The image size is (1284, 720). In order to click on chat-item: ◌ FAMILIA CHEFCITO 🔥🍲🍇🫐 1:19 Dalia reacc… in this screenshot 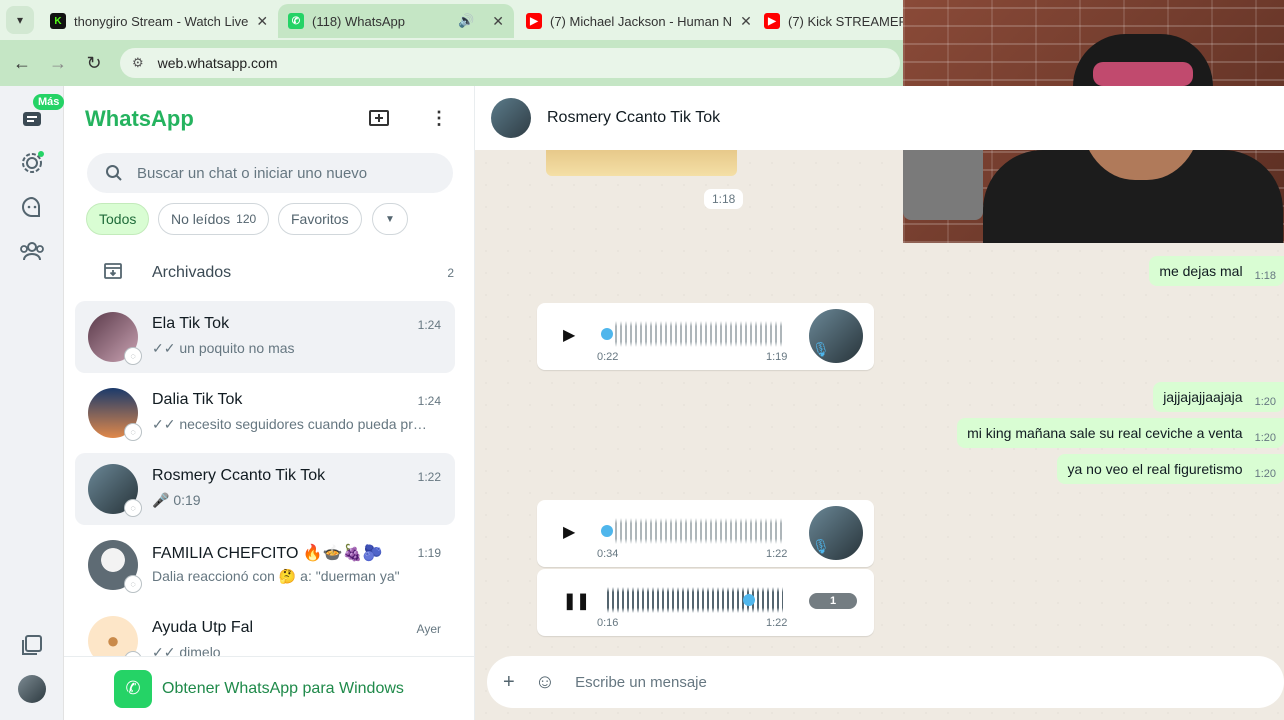, I will do `click(265, 565)`.